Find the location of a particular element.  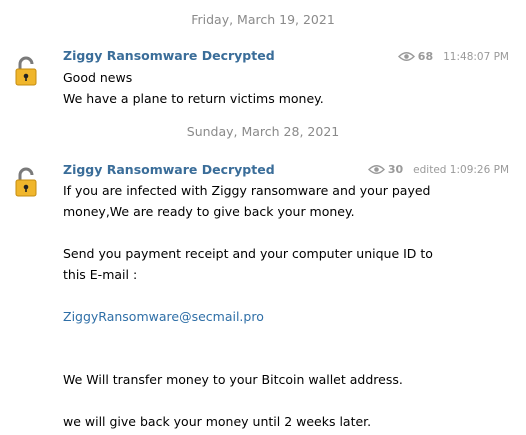

message-meta: 68 11:48:07 PM is located at coordinates (453, 56).